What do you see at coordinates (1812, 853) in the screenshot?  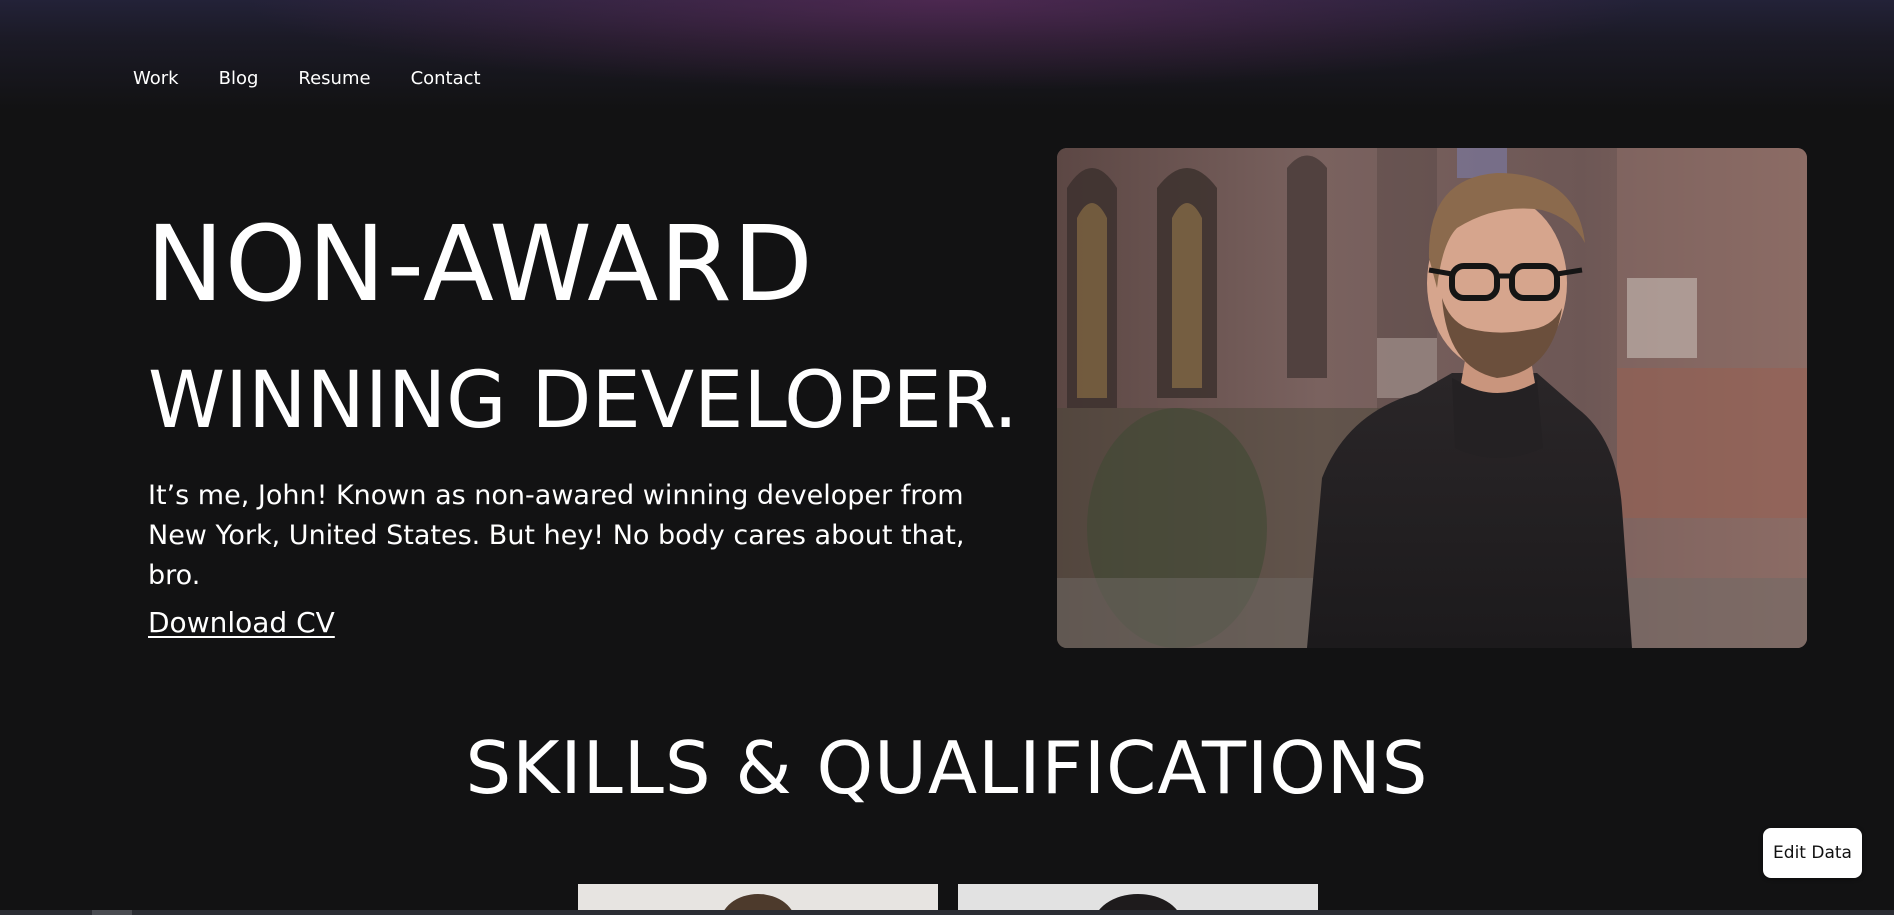 I see `edit-data-button: Edit Data` at bounding box center [1812, 853].